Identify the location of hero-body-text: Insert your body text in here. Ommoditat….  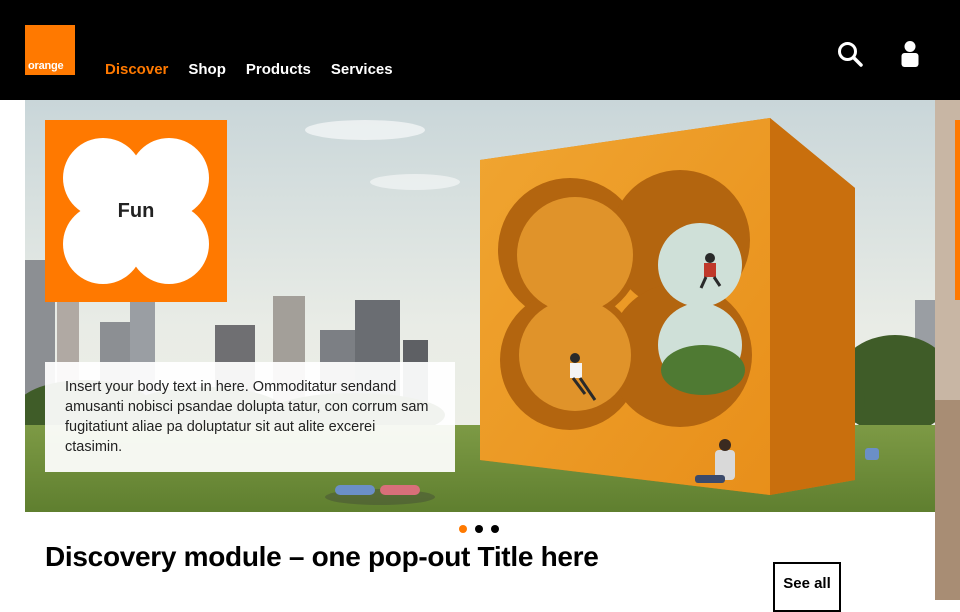
(247, 417).